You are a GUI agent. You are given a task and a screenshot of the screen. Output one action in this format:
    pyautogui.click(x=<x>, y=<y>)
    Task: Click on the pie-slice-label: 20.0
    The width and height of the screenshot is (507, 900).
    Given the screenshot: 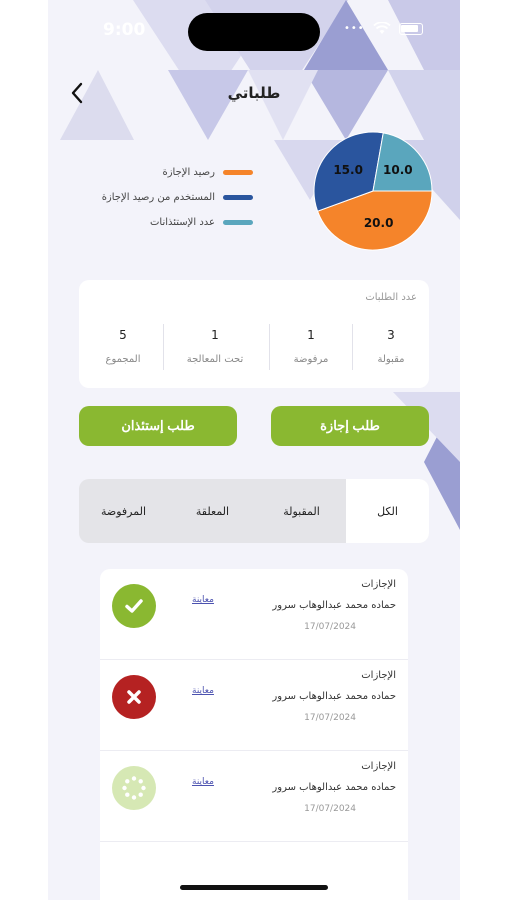 What is the action you would take?
    pyautogui.click(x=379, y=223)
    